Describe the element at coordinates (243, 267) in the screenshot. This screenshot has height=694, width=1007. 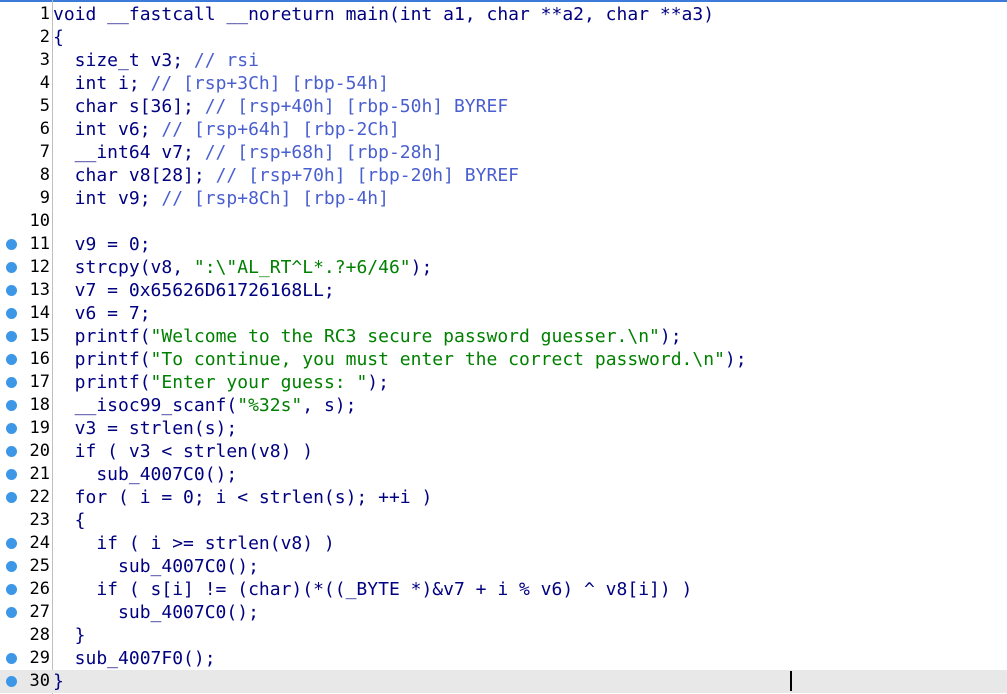
I see `code-text: strcpy(v8, ":\"AL_RT^L*.?+6/46");` at that location.